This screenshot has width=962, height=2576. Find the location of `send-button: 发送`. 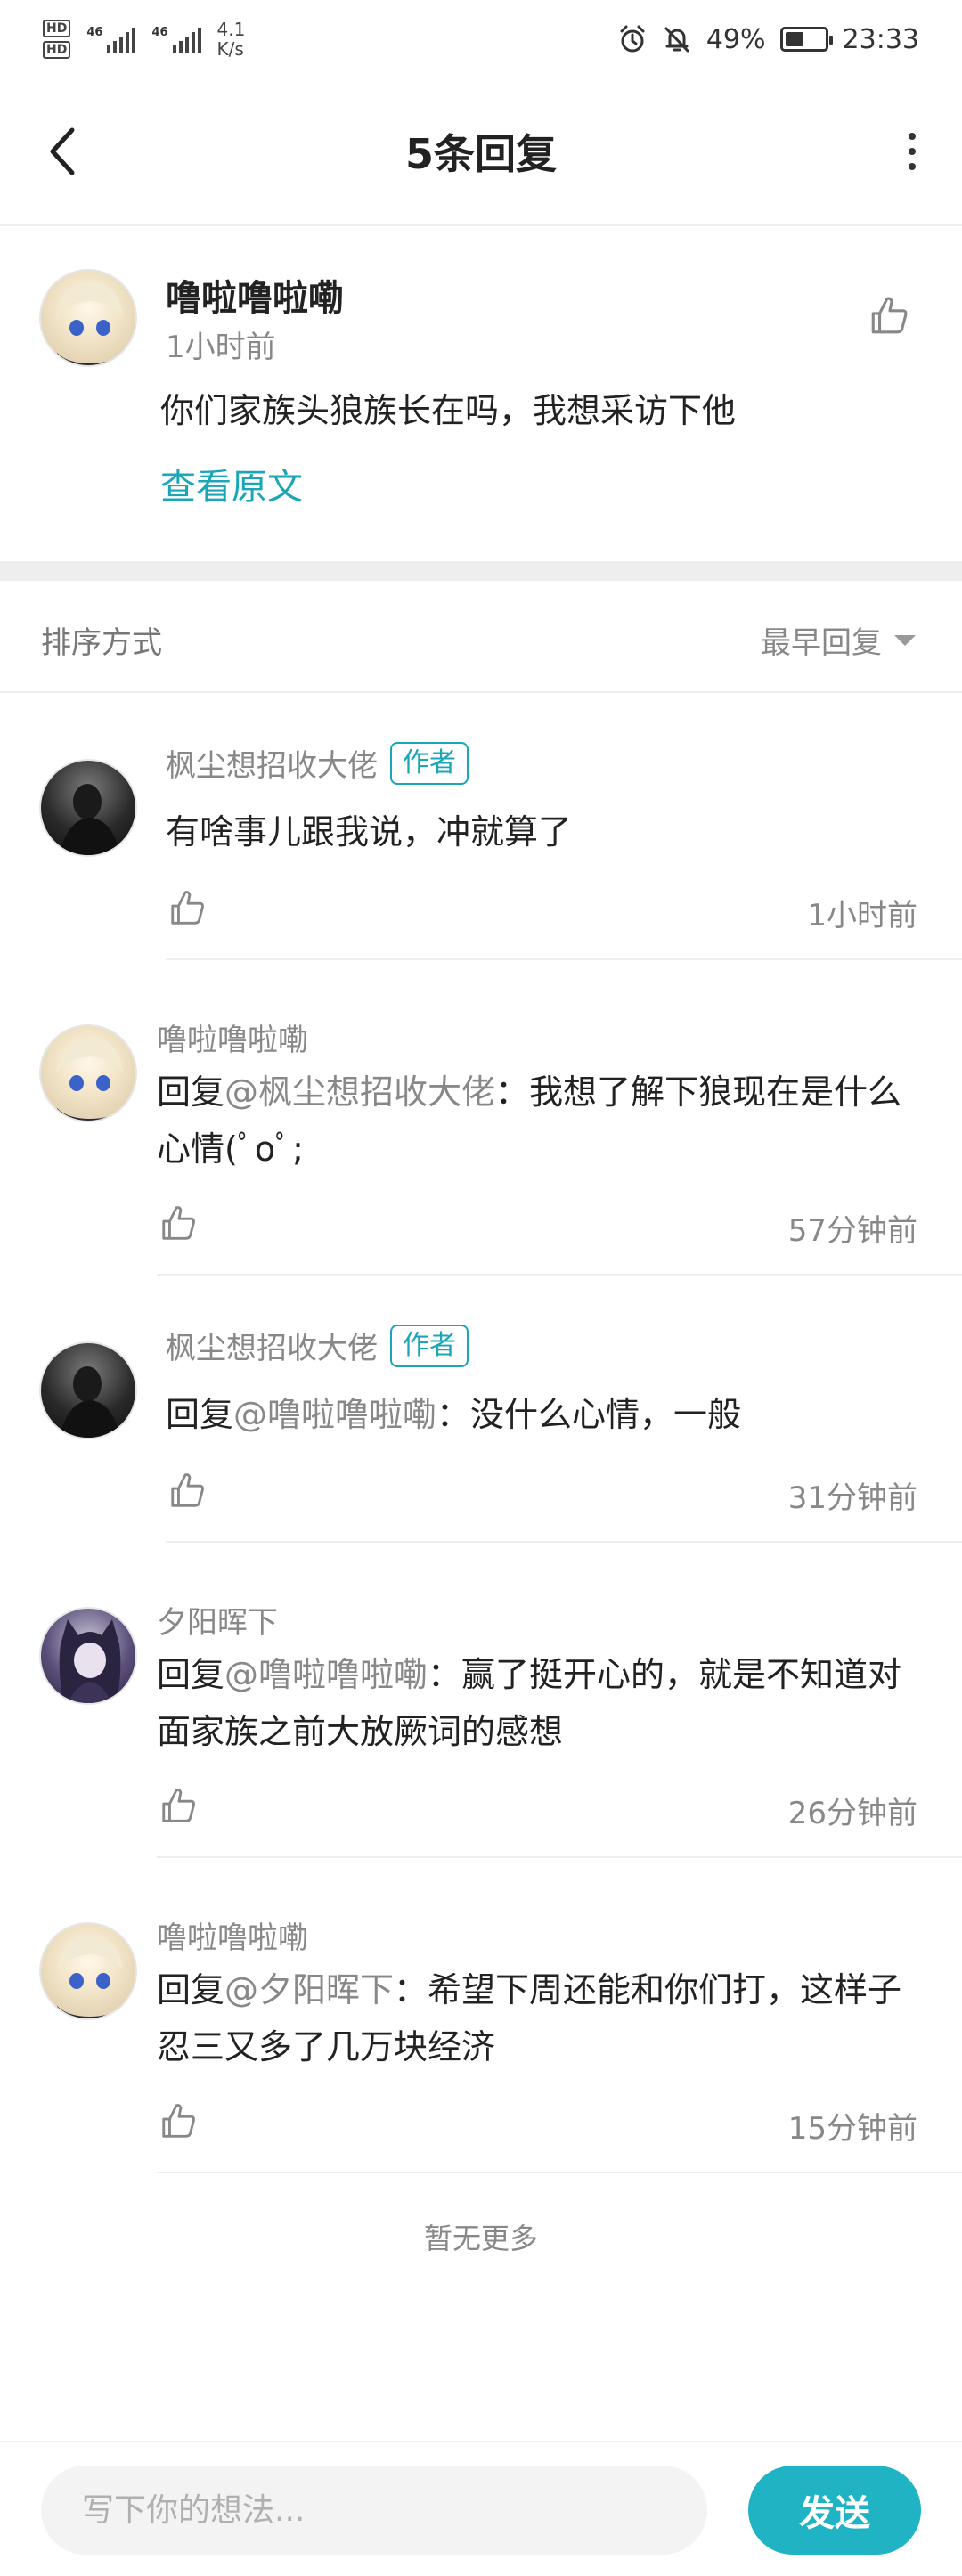

send-button: 发送 is located at coordinates (835, 2510).